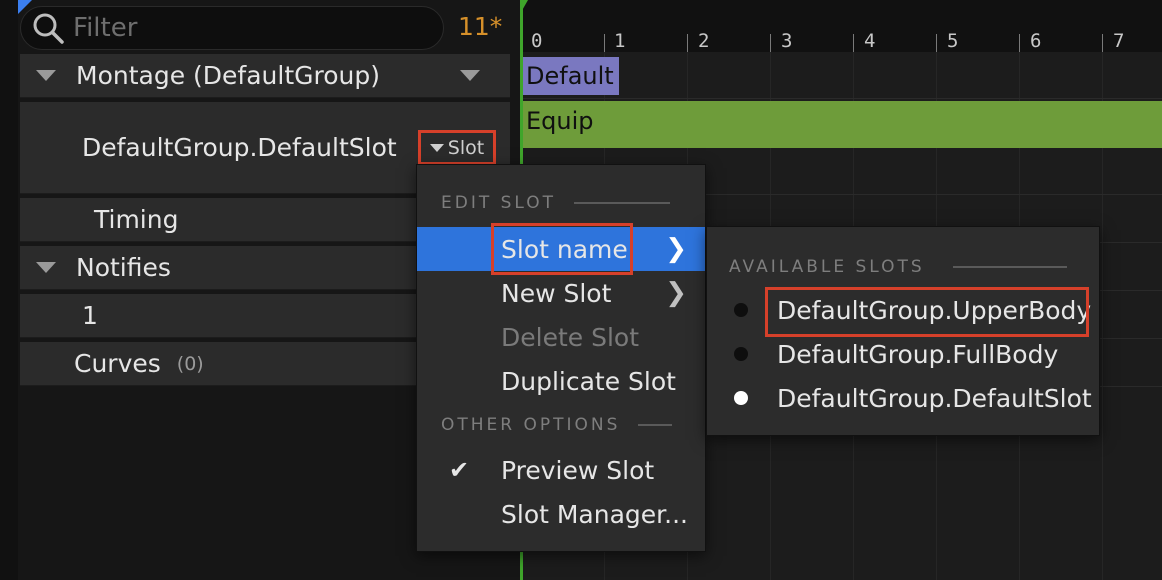  What do you see at coordinates (480, 26) in the screenshot?
I see `filter-count-indicator: 11*` at bounding box center [480, 26].